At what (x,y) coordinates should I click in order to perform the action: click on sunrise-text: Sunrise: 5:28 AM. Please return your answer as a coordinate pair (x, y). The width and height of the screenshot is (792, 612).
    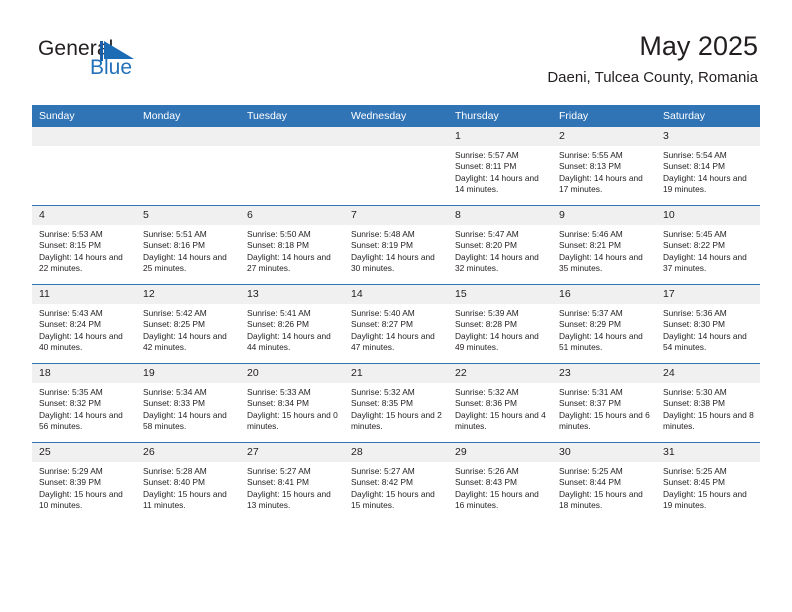
    Looking at the image, I should click on (175, 471).